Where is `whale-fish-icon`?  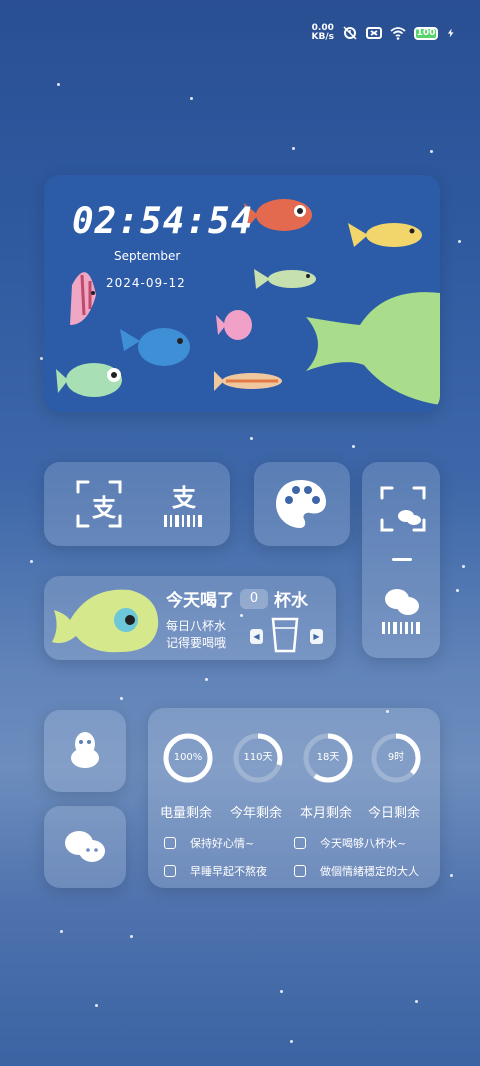
whale-fish-icon is located at coordinates (105, 621).